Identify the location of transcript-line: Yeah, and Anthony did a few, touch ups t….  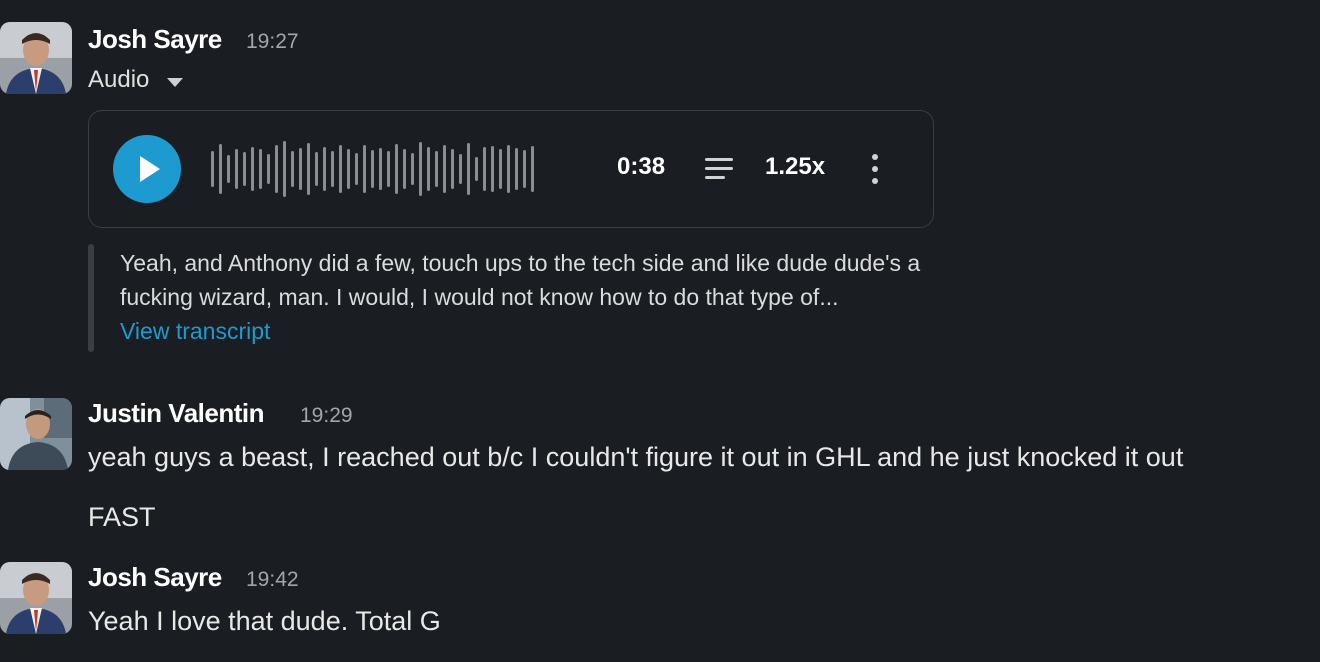
(520, 263).